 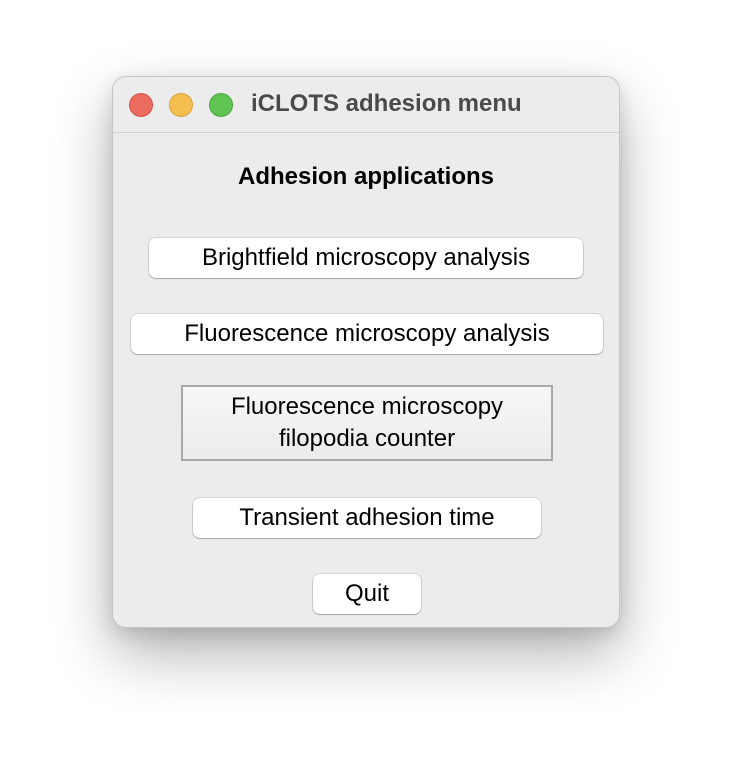 I want to click on quit-button: Quit, so click(x=367, y=594).